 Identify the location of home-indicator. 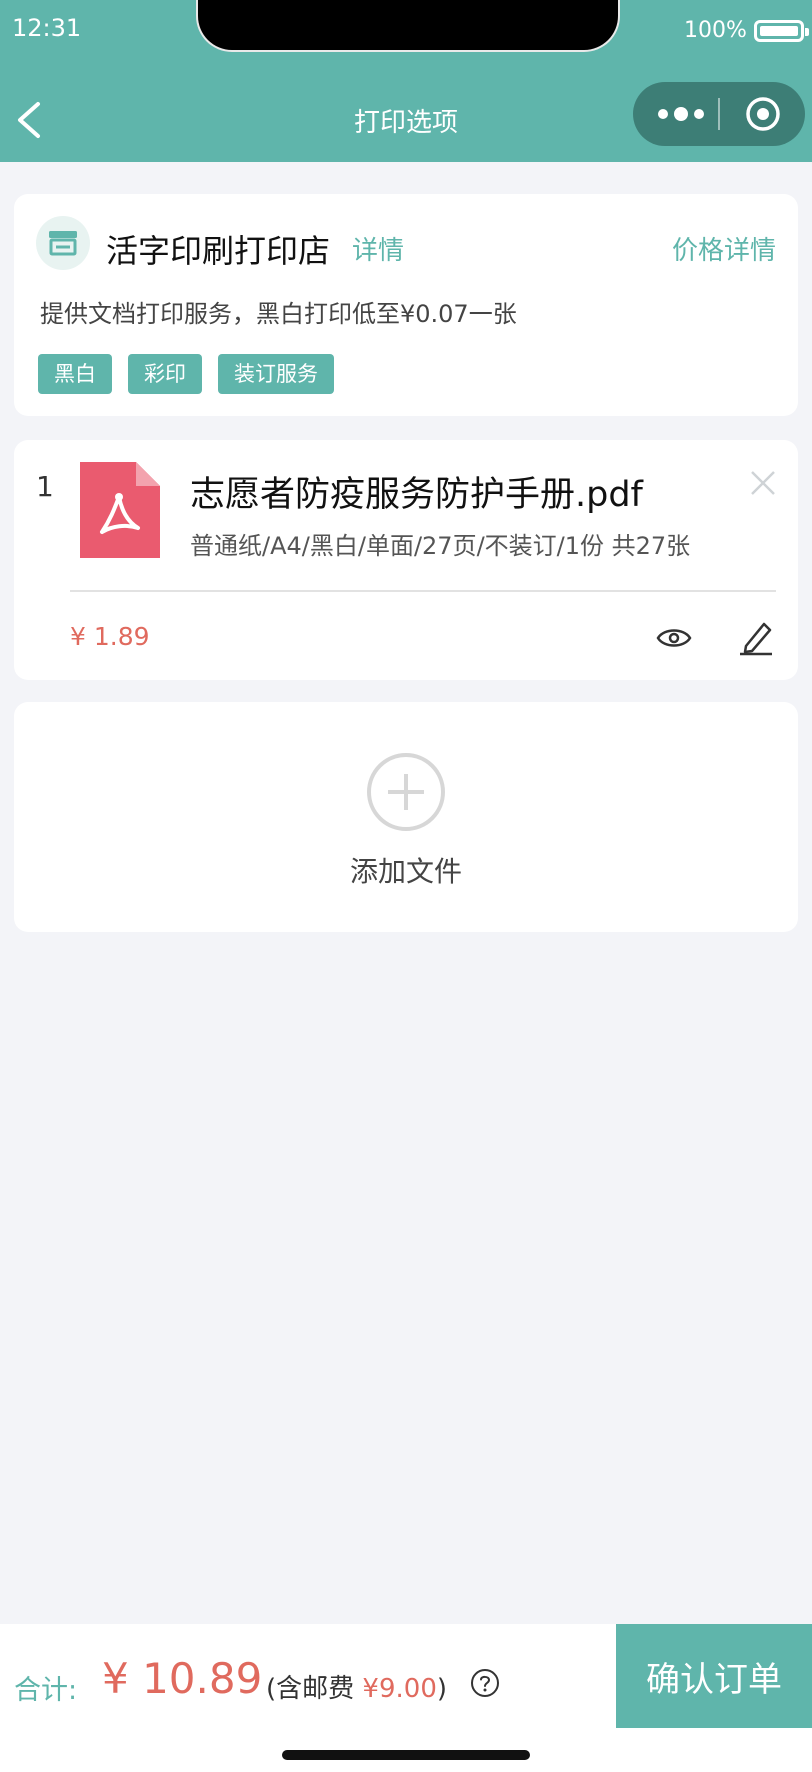
(406, 1755).